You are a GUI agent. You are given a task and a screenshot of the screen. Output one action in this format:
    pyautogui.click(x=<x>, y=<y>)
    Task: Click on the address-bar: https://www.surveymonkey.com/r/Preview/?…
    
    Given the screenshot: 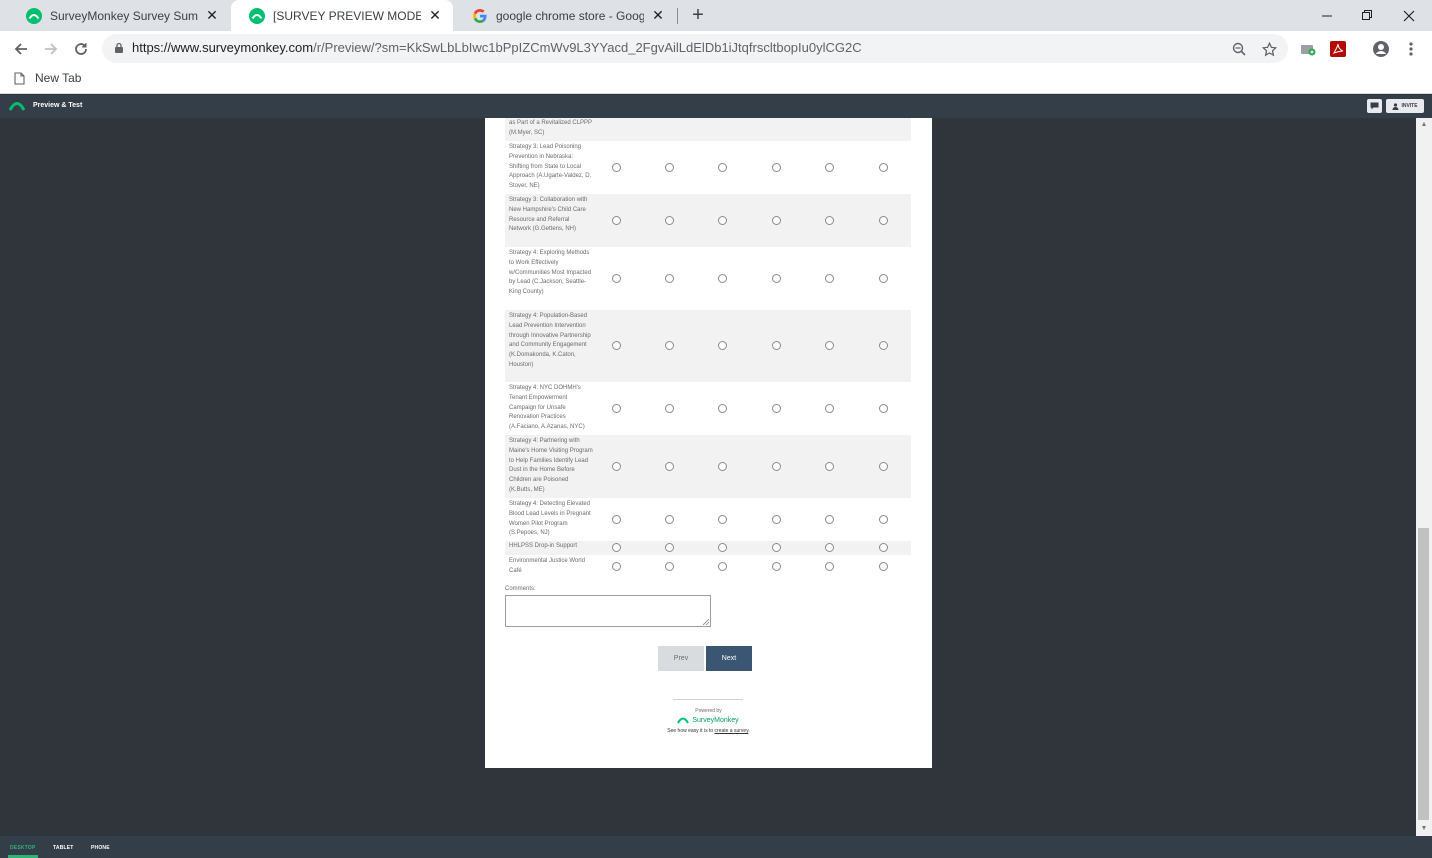 What is the action you would take?
    pyautogui.click(x=695, y=48)
    